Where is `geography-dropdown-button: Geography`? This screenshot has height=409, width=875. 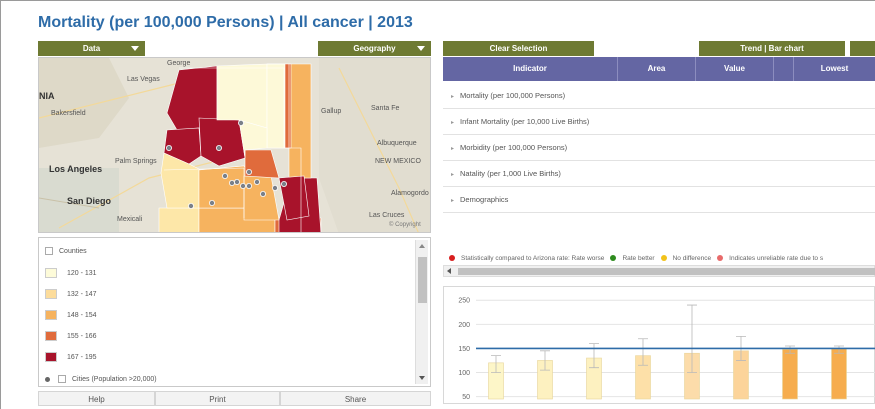 geography-dropdown-button: Geography is located at coordinates (374, 48).